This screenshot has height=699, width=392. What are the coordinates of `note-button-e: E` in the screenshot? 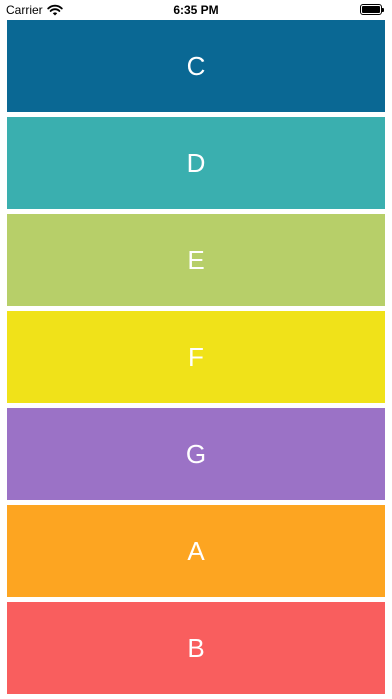 It's located at (196, 260).